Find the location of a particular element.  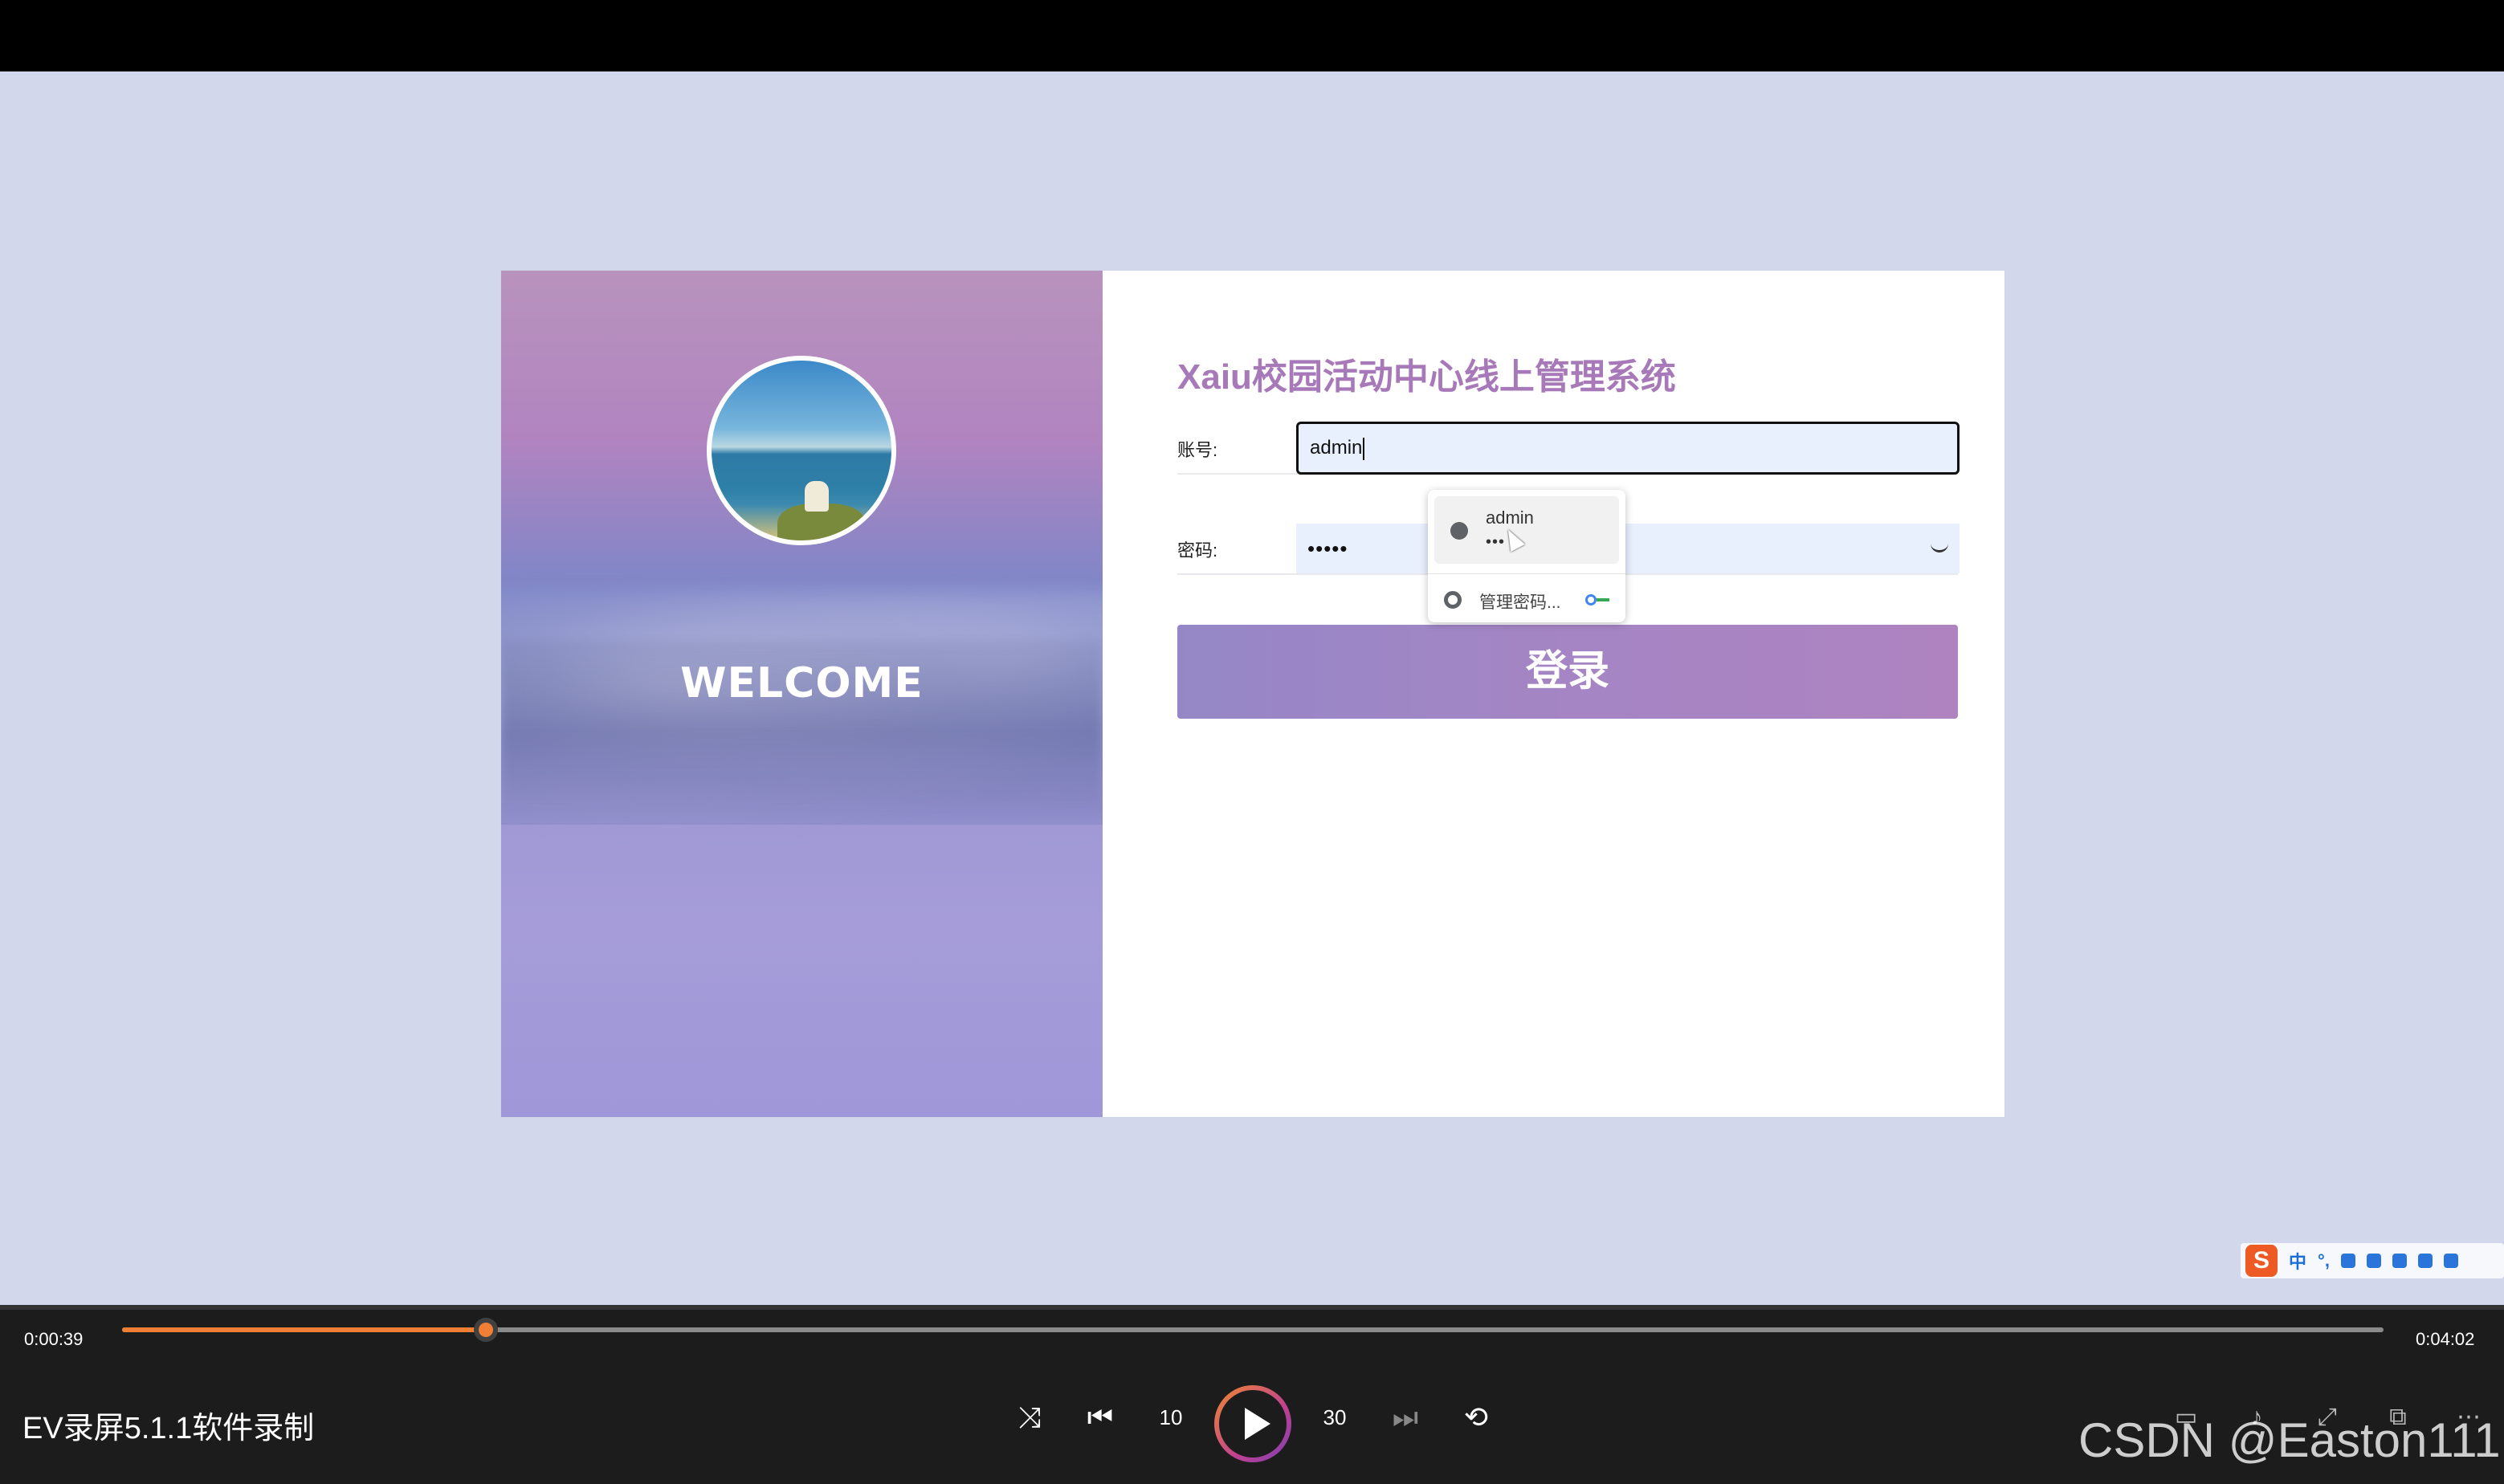

username-label: 账号: is located at coordinates (1198, 450).